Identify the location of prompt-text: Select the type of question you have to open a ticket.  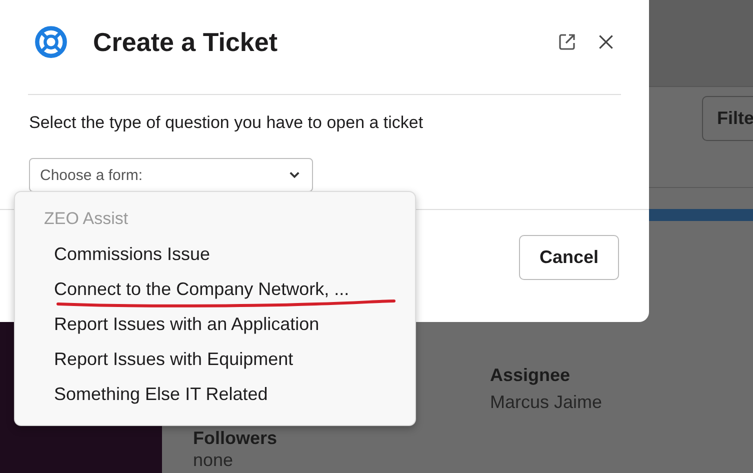
(226, 123).